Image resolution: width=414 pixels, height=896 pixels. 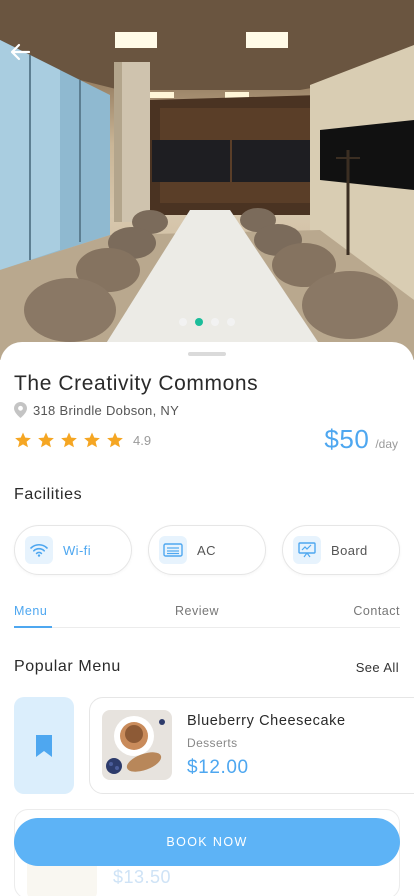 I want to click on rating-value: 4.9, so click(x=142, y=440).